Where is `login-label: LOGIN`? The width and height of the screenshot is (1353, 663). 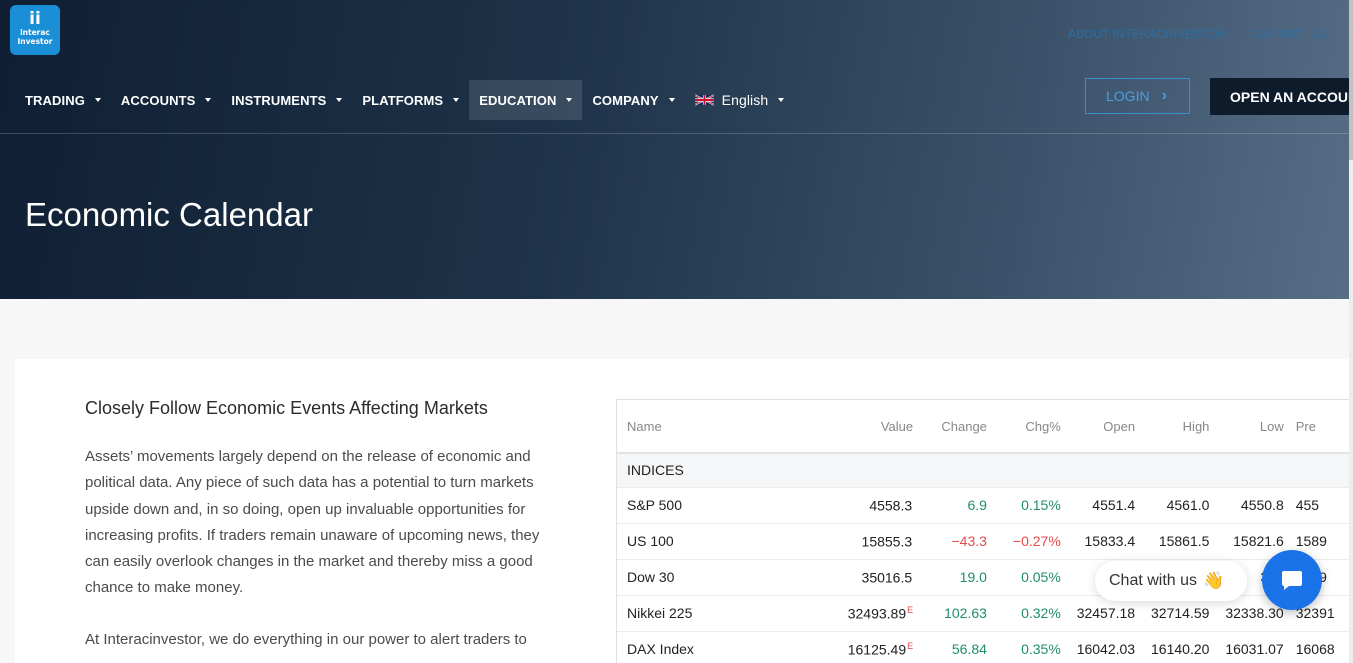 login-label: LOGIN is located at coordinates (1128, 96).